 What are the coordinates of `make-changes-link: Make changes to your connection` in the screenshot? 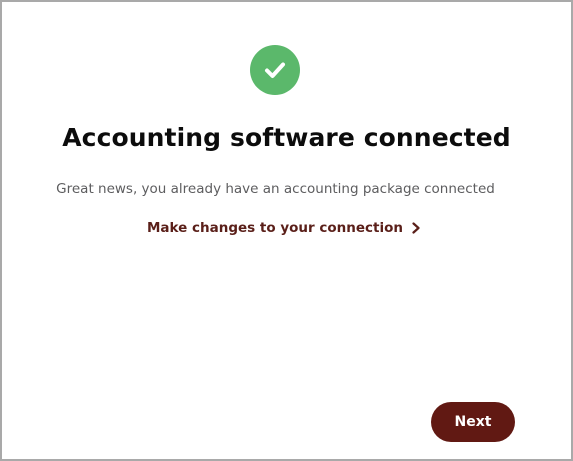 It's located at (284, 228).